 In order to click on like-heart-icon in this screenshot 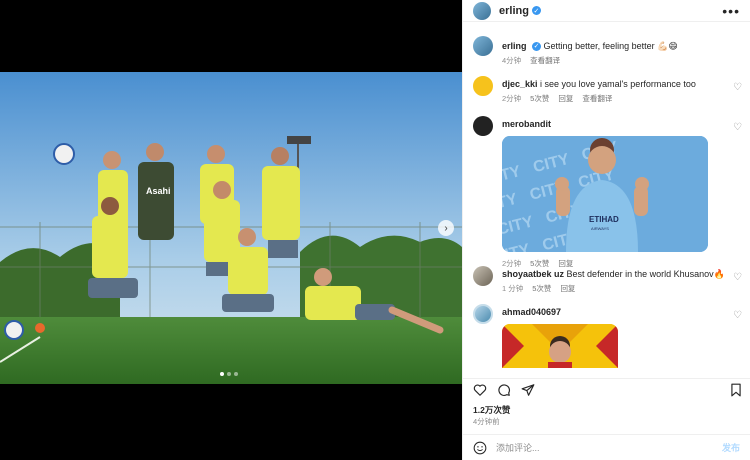, I will do `click(480, 390)`.